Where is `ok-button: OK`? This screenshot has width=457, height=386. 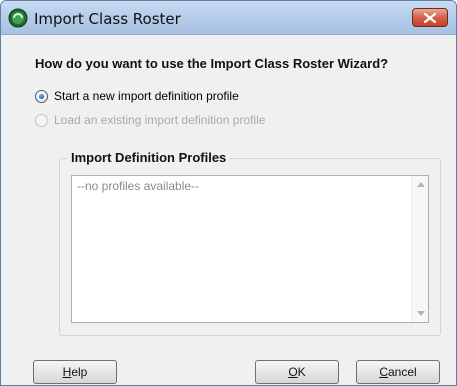 ok-button: OK is located at coordinates (297, 372).